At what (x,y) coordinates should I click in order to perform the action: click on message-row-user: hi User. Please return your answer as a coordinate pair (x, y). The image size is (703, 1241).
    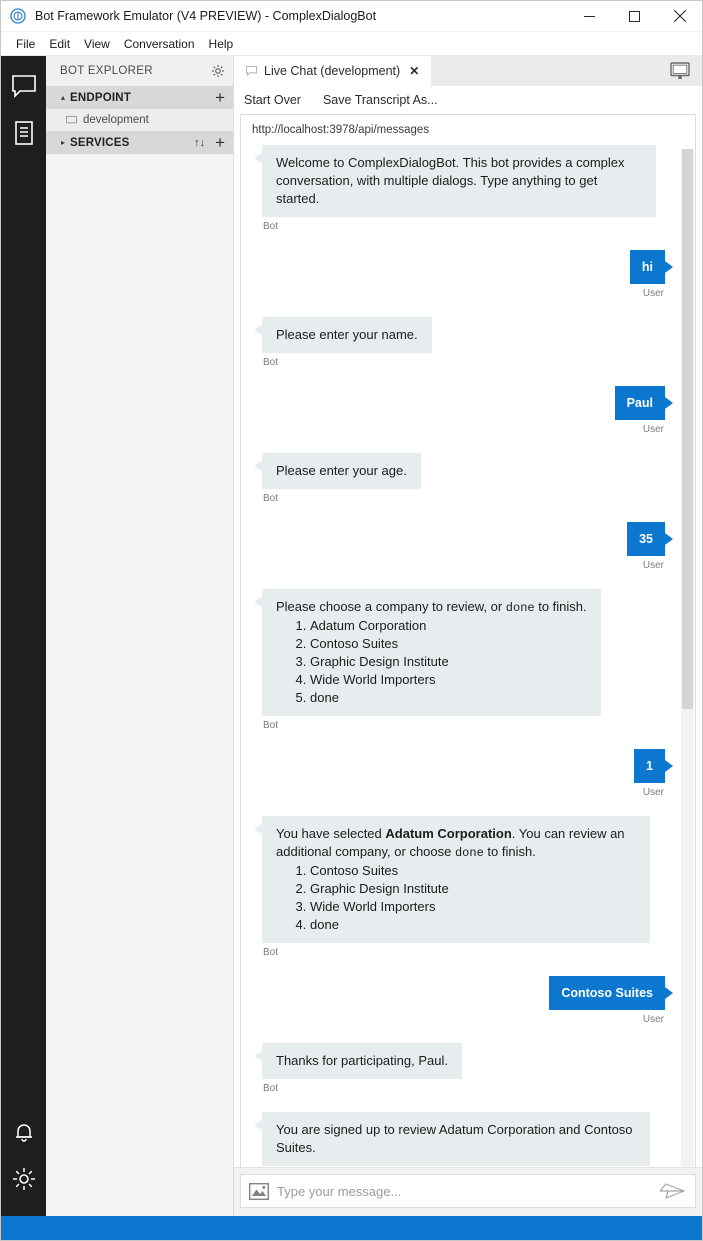
    Looking at the image, I should click on (463, 274).